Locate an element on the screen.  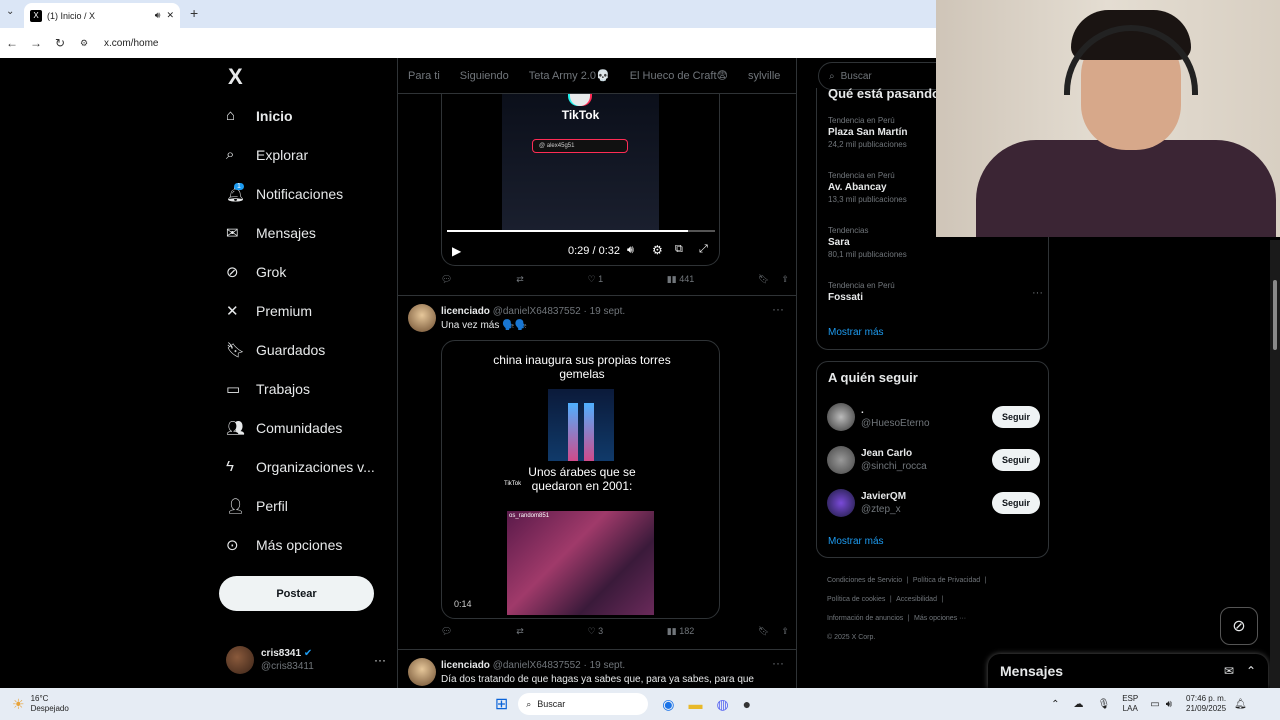
browser-tab: X (1) Inicio / X 🔊︎ ✕ is located at coordinates (102, 15).